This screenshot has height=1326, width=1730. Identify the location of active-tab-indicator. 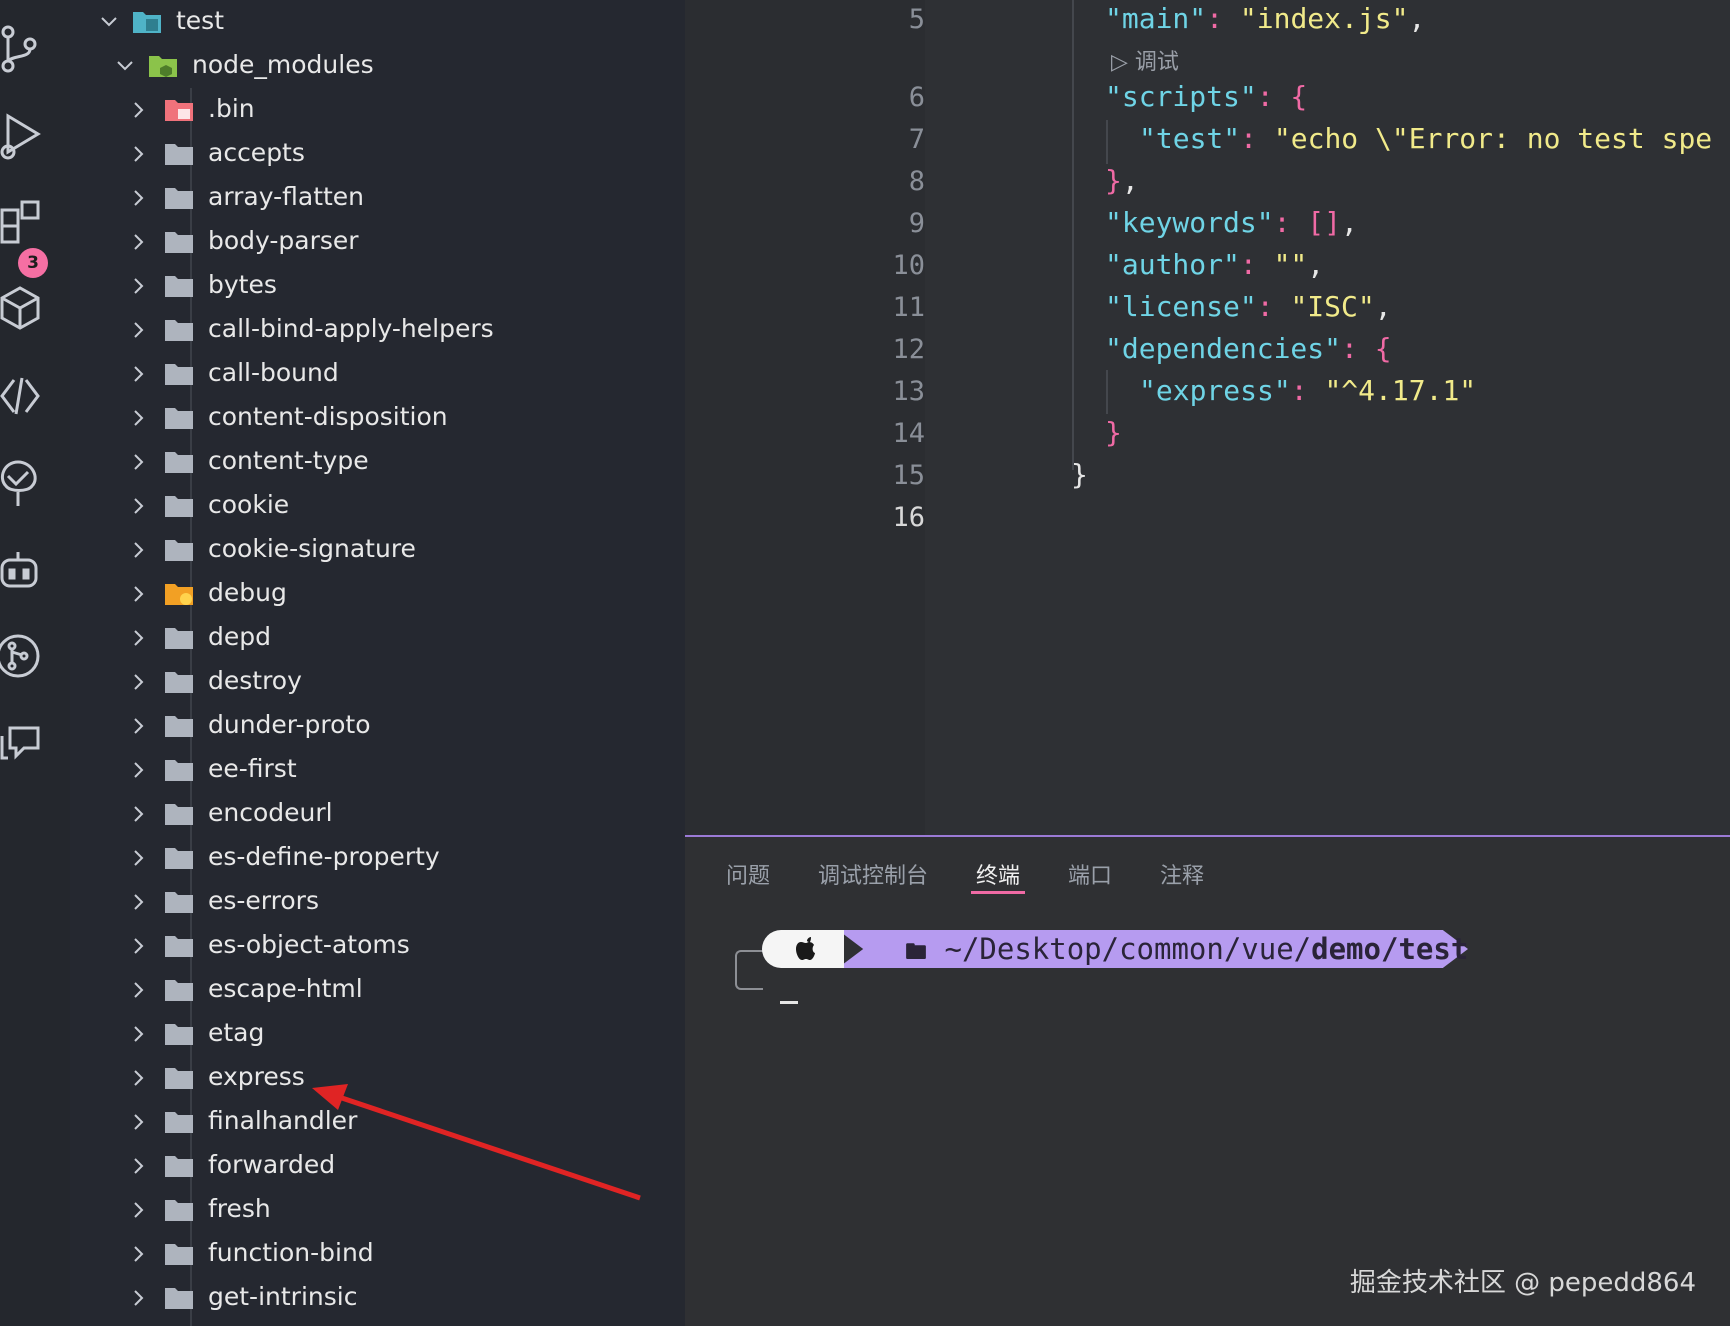
(998, 892).